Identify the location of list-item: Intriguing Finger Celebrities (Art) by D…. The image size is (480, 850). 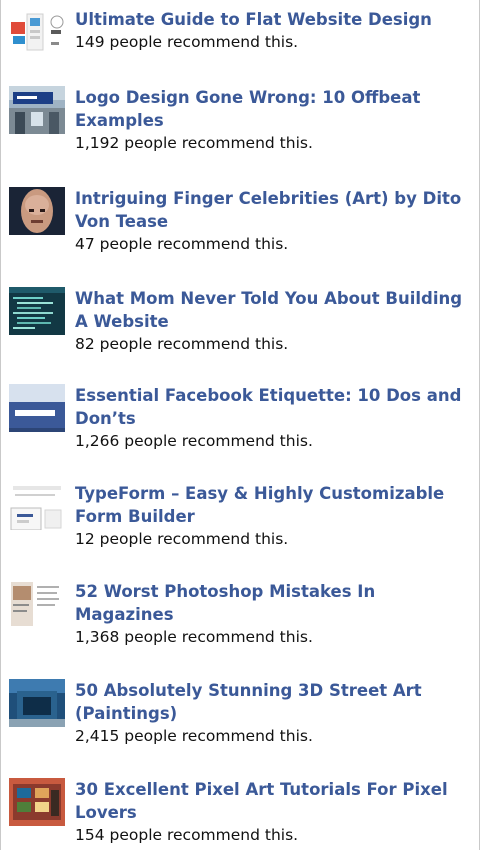
(244, 227).